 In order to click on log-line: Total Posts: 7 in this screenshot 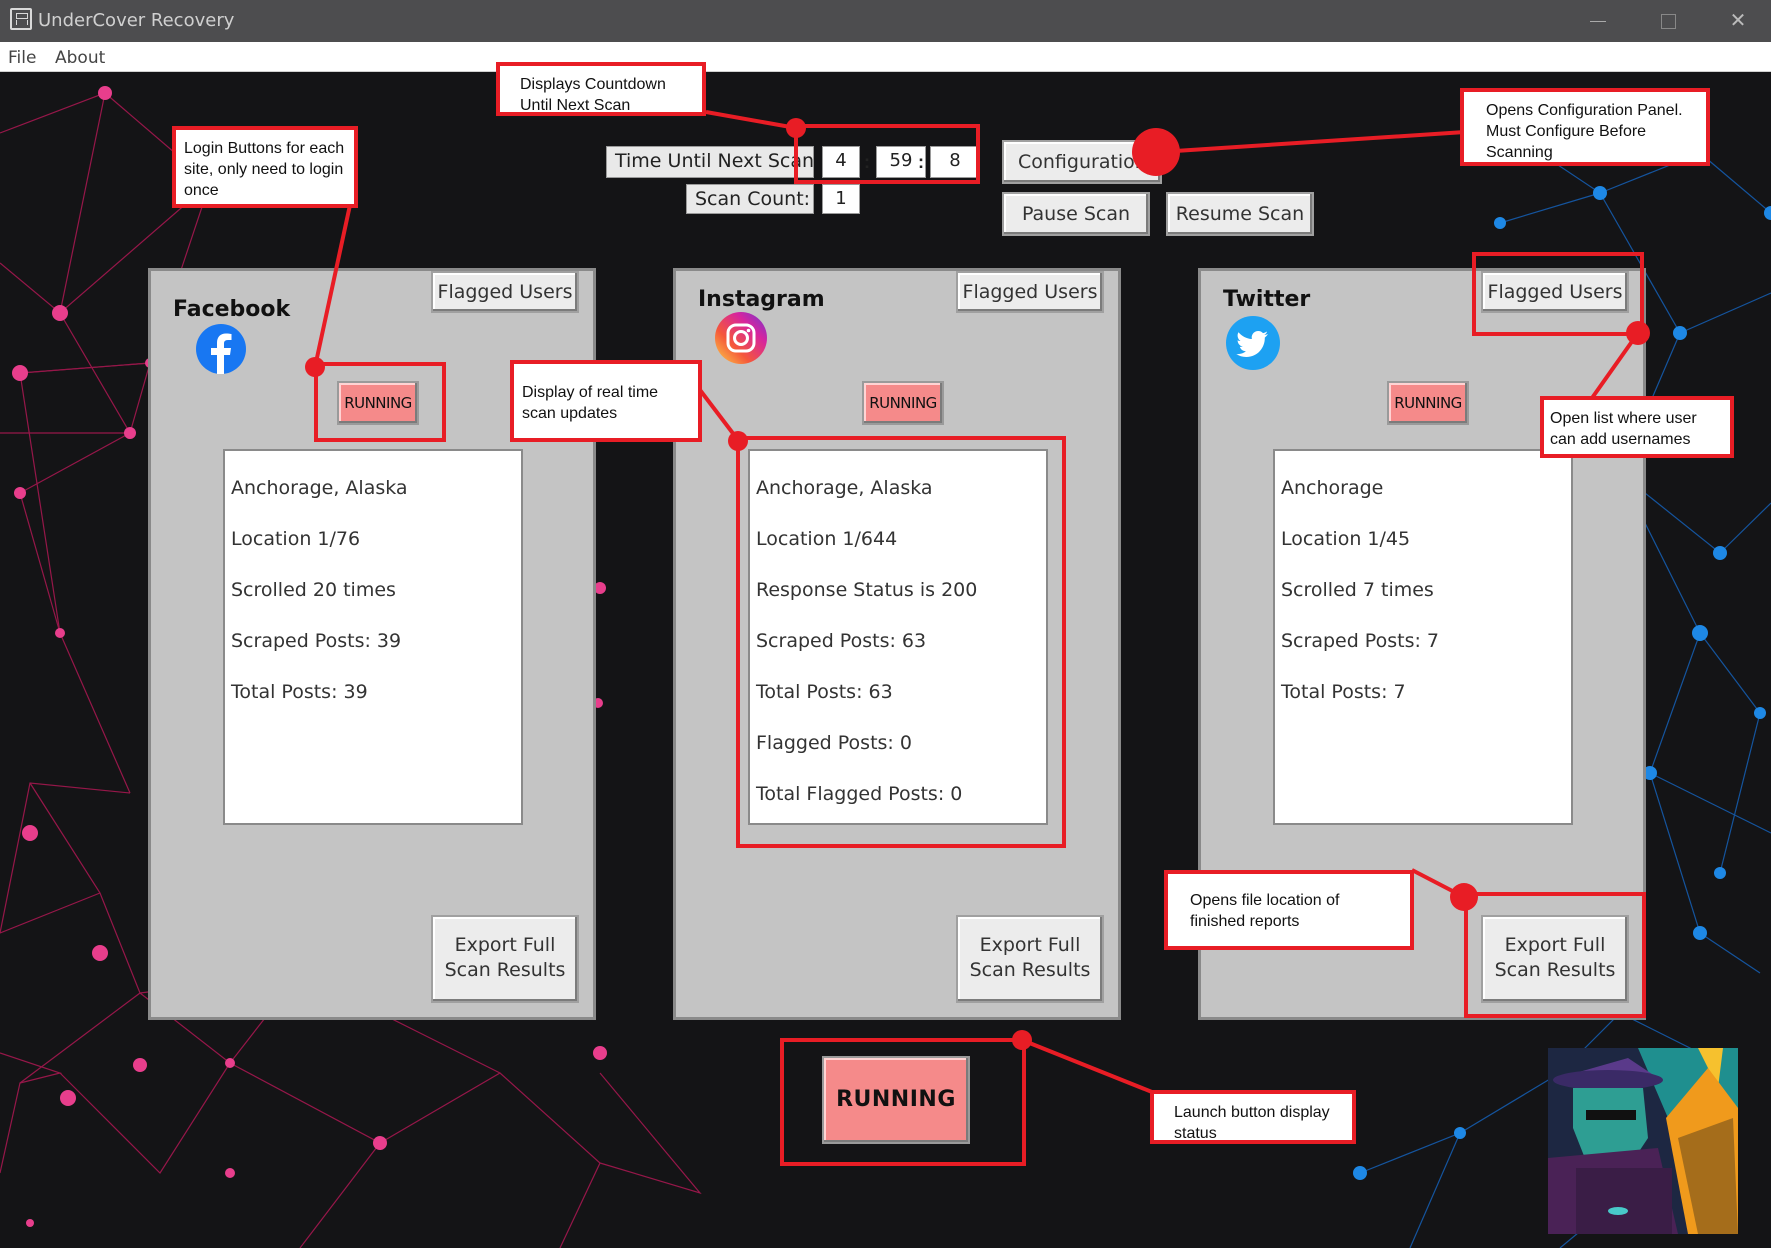, I will do `click(1343, 692)`.